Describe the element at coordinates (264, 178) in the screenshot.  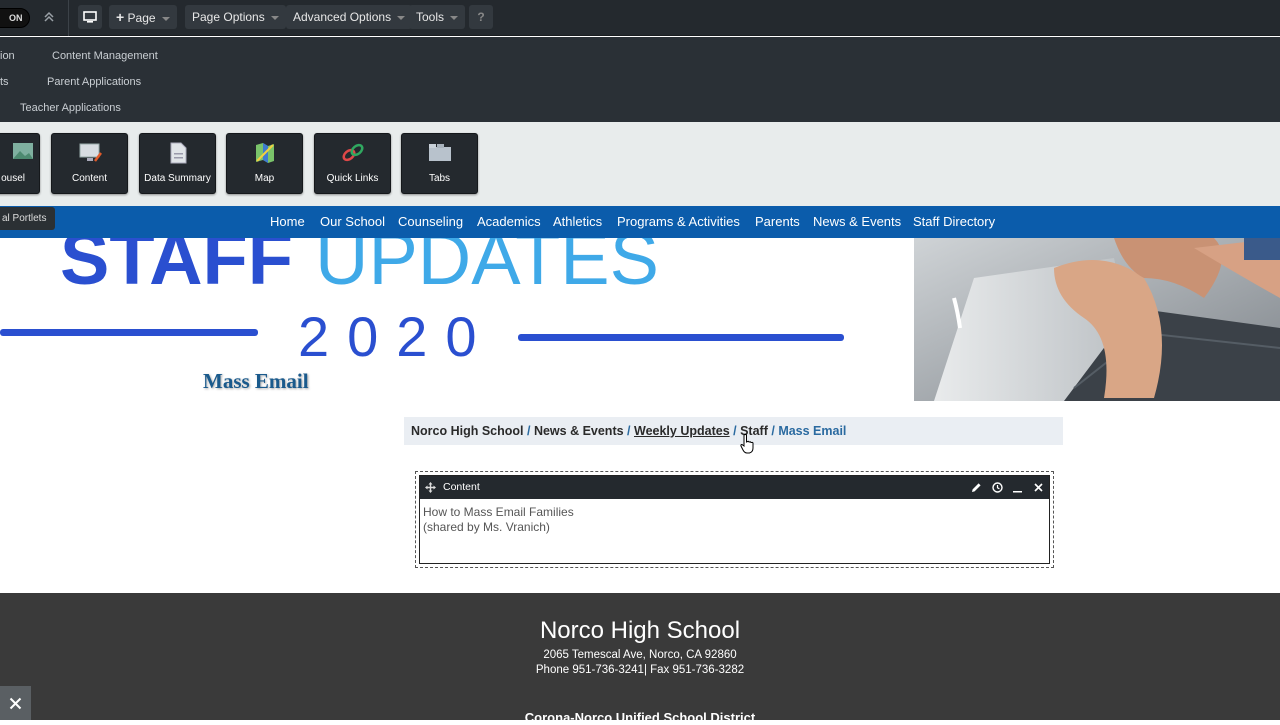
I see `widget-label: Map` at that location.